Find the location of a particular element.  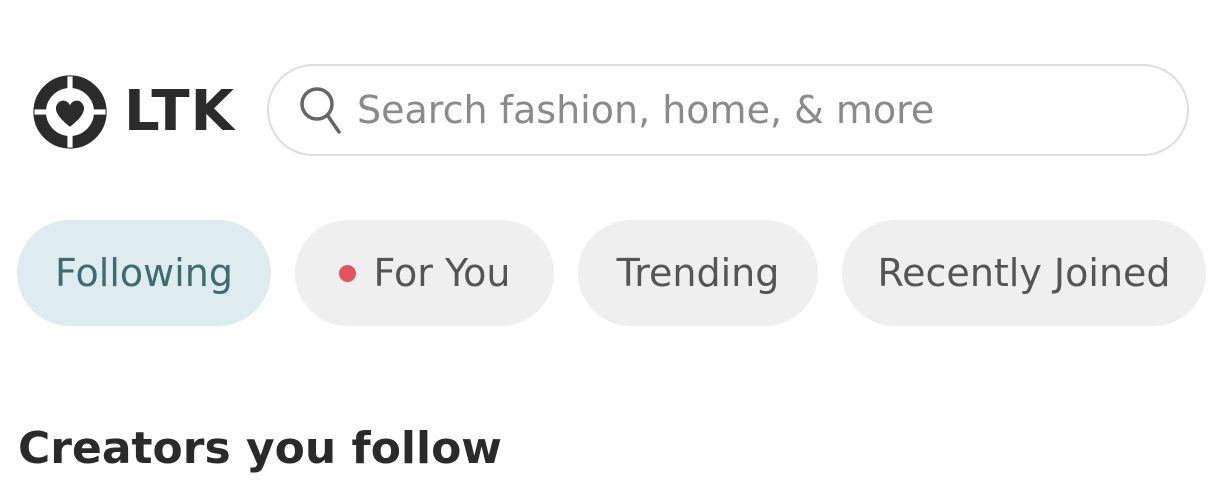

tab-following: Following is located at coordinates (144, 273).